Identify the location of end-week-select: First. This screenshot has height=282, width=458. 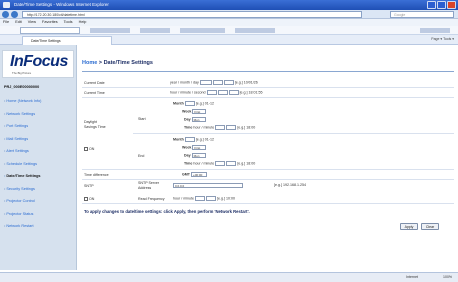
(199, 147).